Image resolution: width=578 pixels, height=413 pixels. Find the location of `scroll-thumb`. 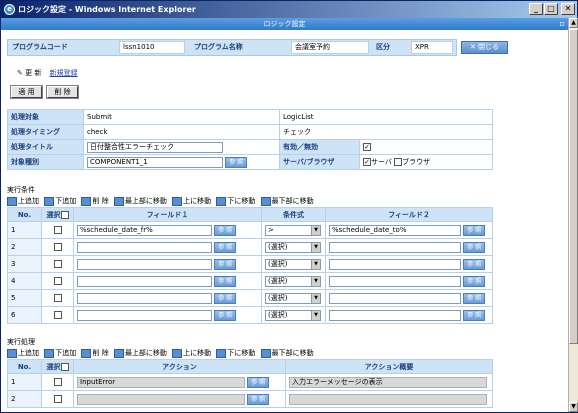

scroll-thumb is located at coordinates (573, 186).